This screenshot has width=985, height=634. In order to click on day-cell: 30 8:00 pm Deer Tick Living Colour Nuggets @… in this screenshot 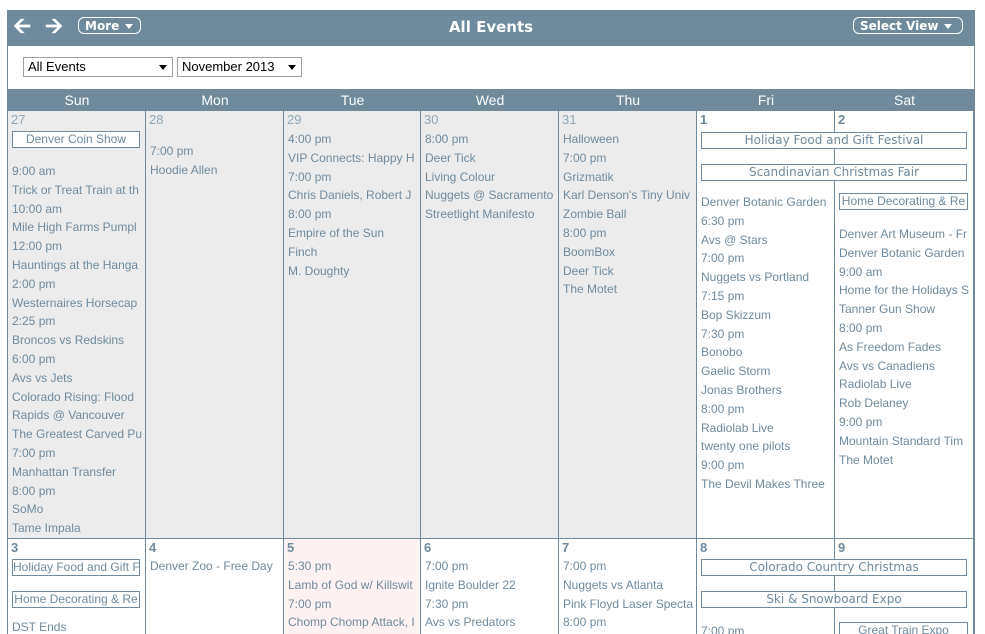, I will do `click(490, 325)`.